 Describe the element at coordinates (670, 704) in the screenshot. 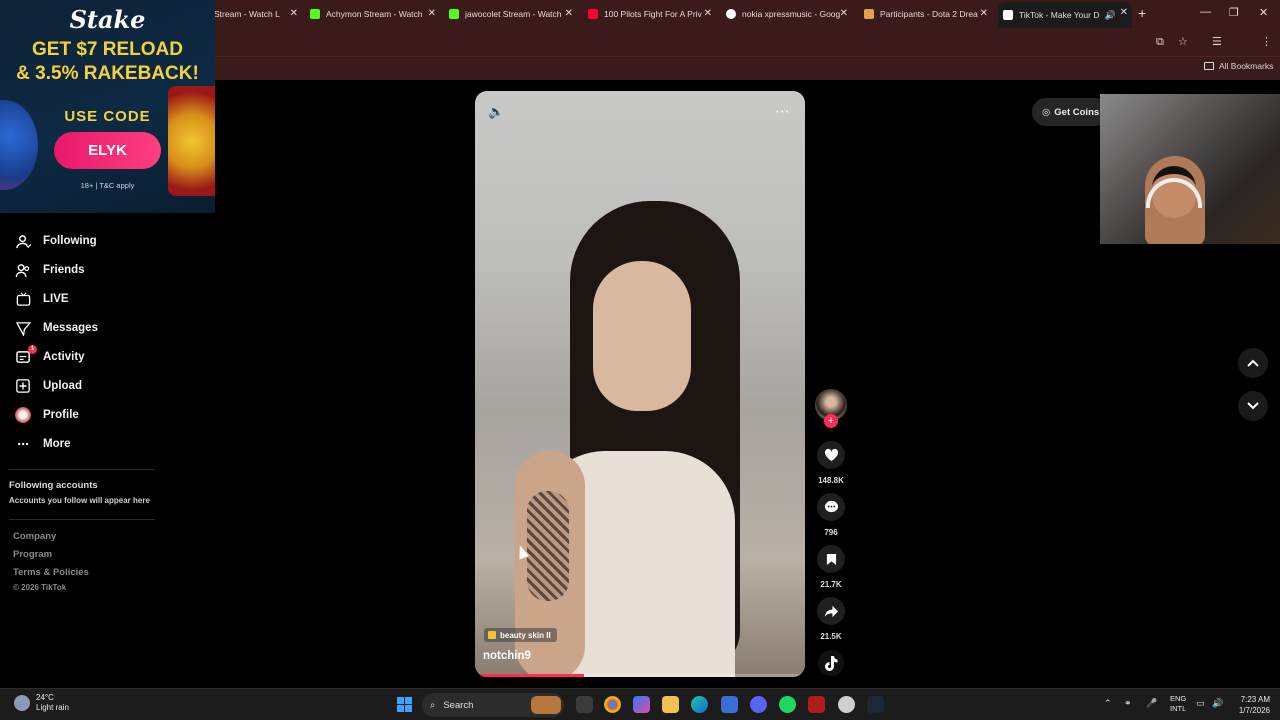

I see `file-explorer-icon` at that location.